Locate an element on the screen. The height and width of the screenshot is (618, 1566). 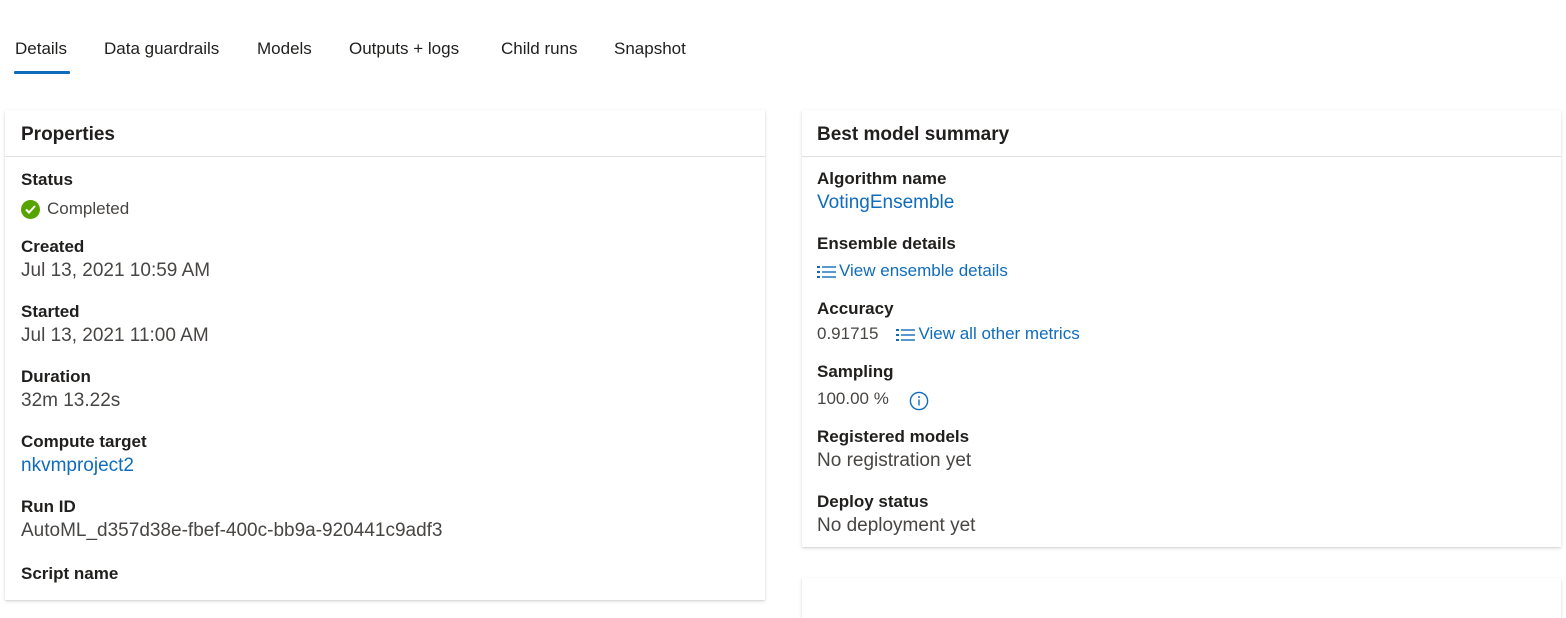
tab-details: Details is located at coordinates (41, 49).